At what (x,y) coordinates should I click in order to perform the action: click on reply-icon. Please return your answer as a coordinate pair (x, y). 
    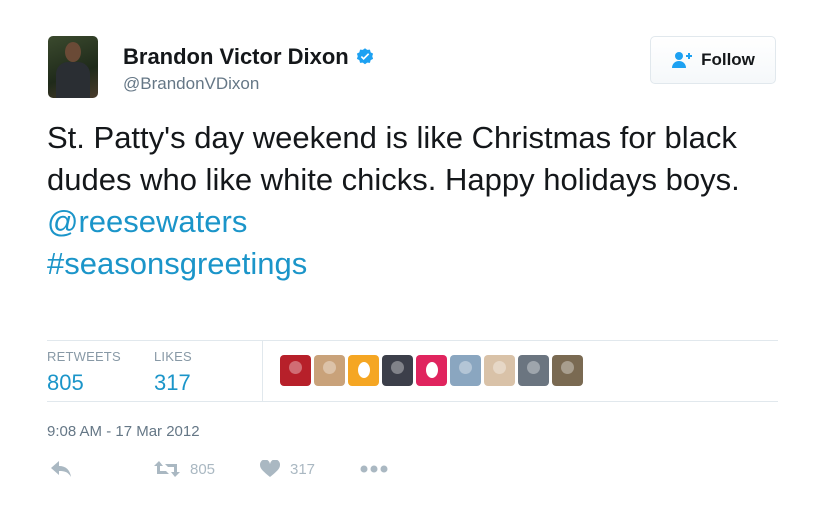
    Looking at the image, I should click on (61, 469).